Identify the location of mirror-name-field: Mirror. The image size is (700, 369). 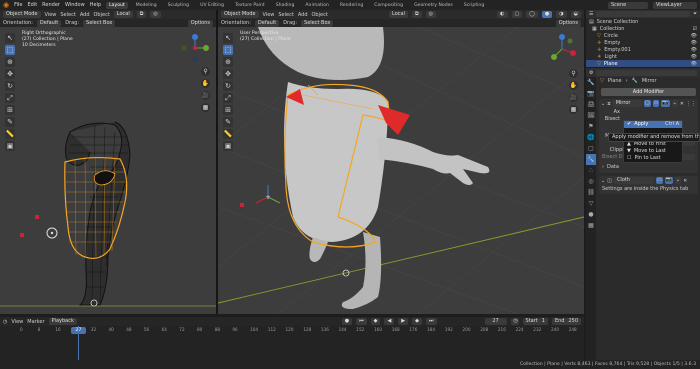
(627, 103).